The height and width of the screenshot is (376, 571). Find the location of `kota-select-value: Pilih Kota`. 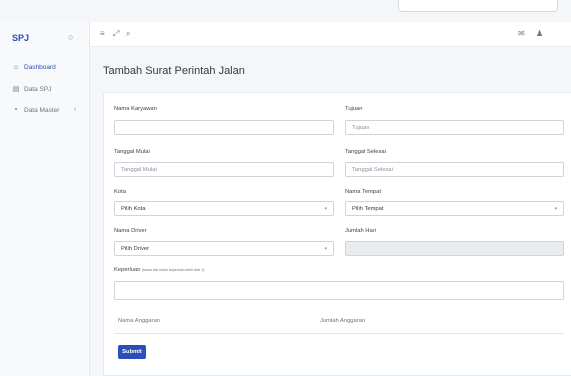

kota-select-value: Pilih Kota is located at coordinates (133, 208).